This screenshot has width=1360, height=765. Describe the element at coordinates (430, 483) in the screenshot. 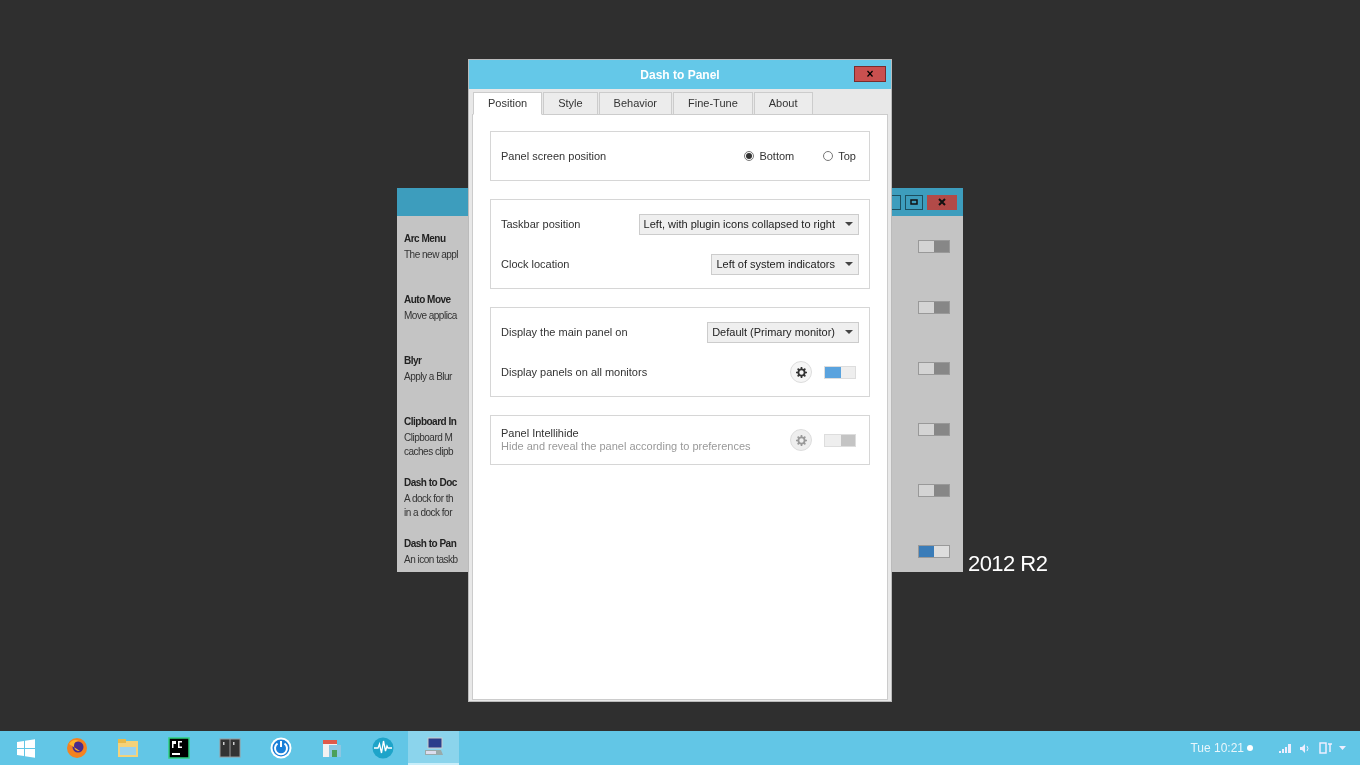

I see `extension-name: Dash to Doc` at that location.